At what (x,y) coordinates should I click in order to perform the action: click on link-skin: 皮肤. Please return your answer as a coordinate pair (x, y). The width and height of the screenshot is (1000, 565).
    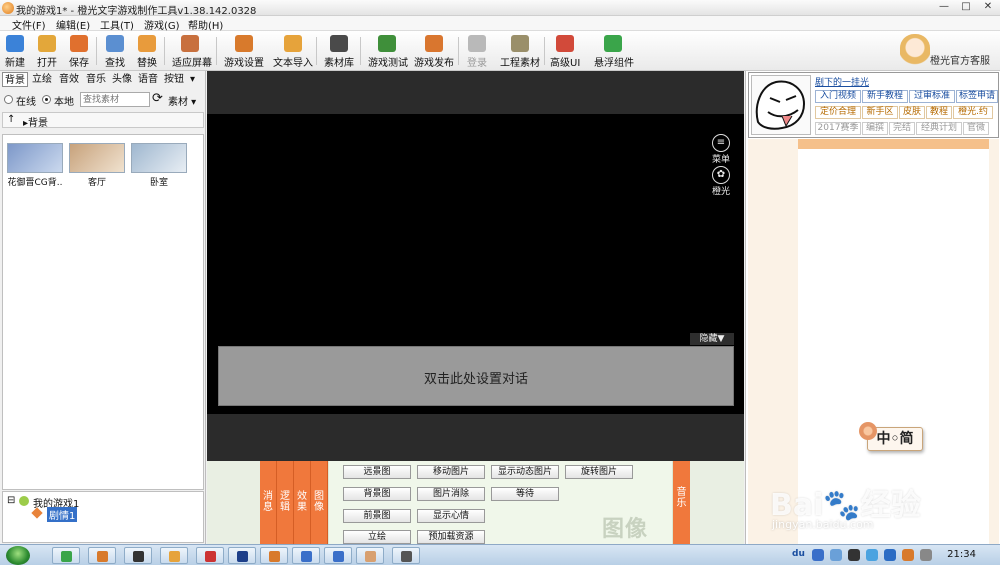
    Looking at the image, I should click on (912, 112).